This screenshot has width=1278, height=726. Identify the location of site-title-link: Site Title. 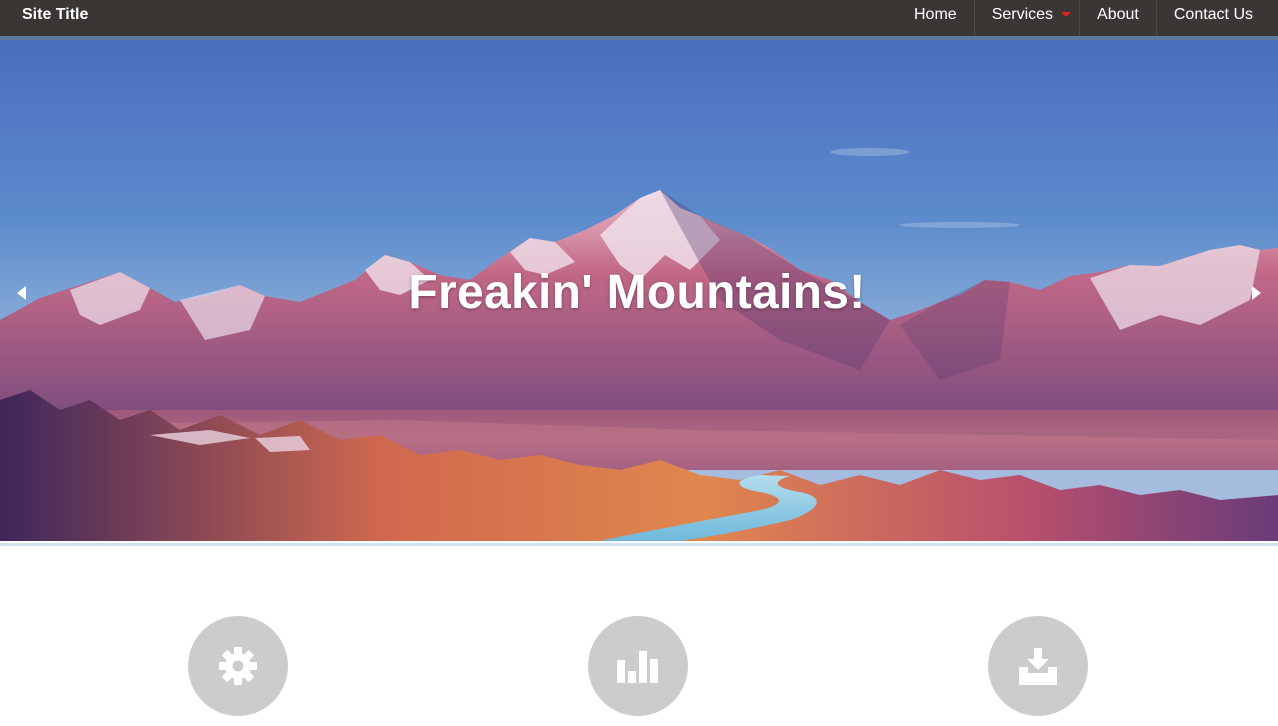
(55, 14).